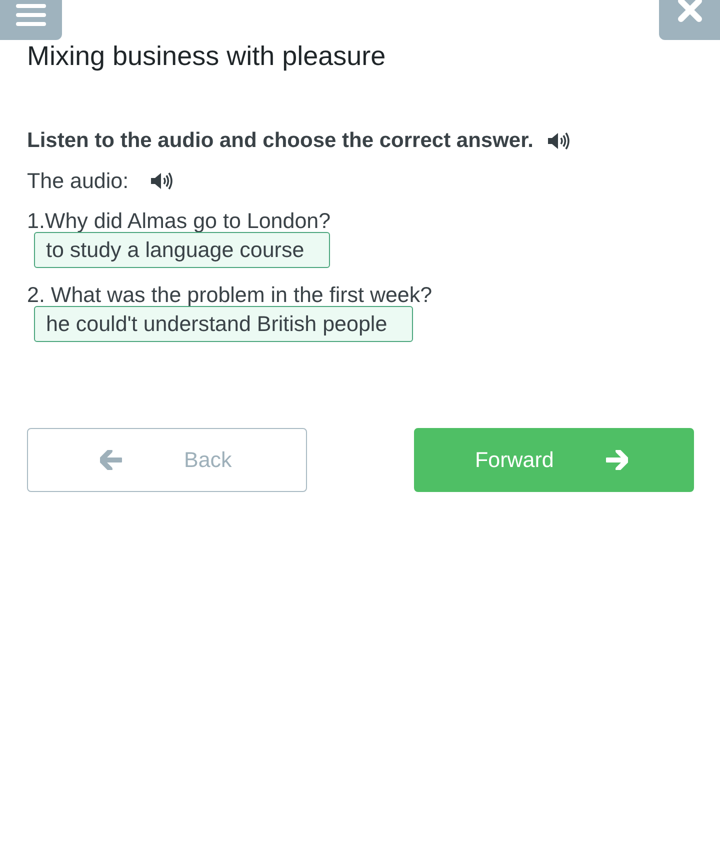  I want to click on arrow-left-icon, so click(111, 460).